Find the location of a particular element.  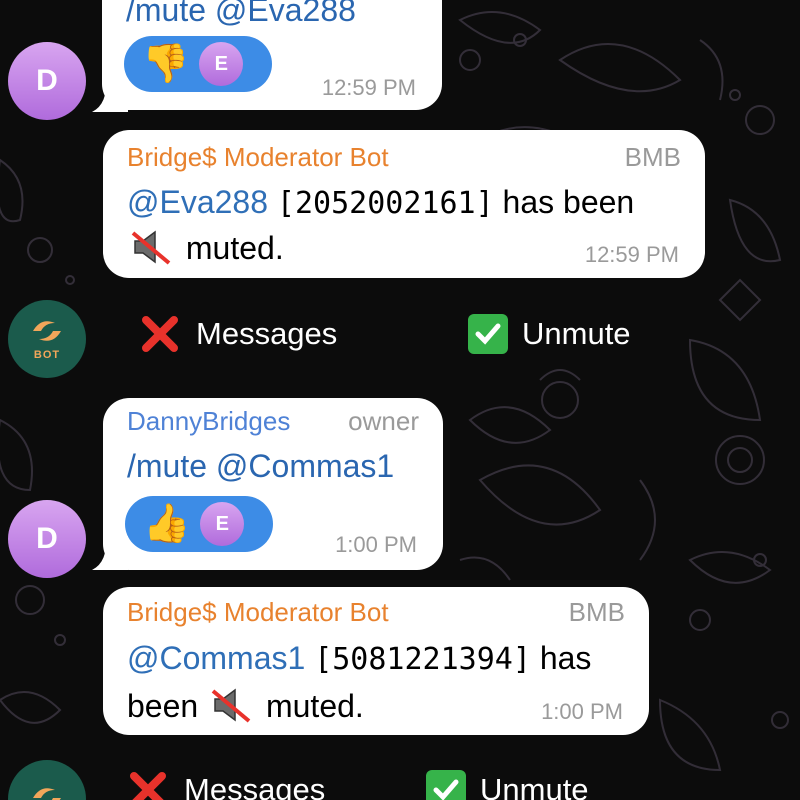

user-mention: @Commas1 is located at coordinates (216, 658).